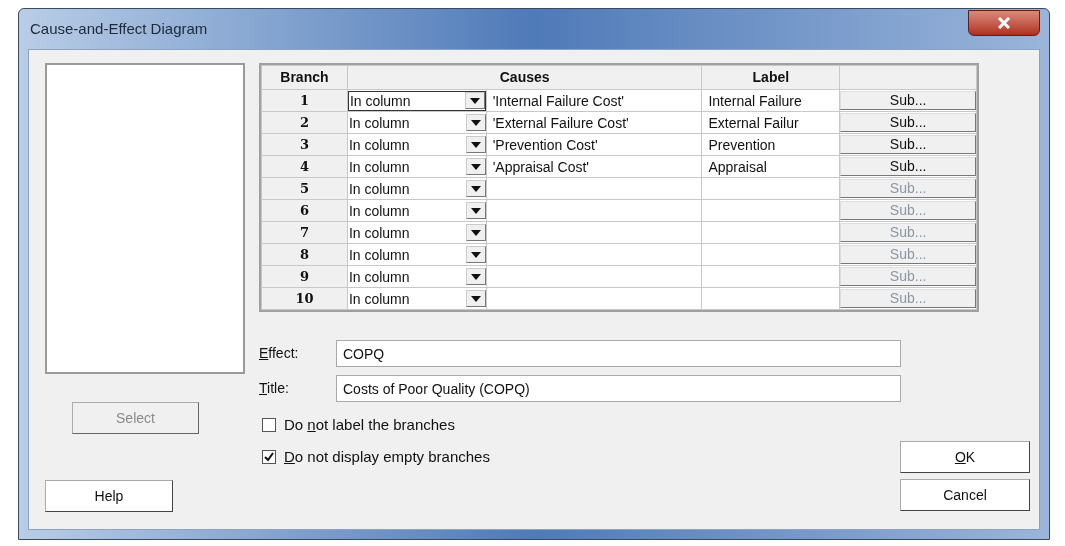 This screenshot has height=546, width=1065. Describe the element at coordinates (274, 388) in the screenshot. I see `field-label: Title:` at that location.